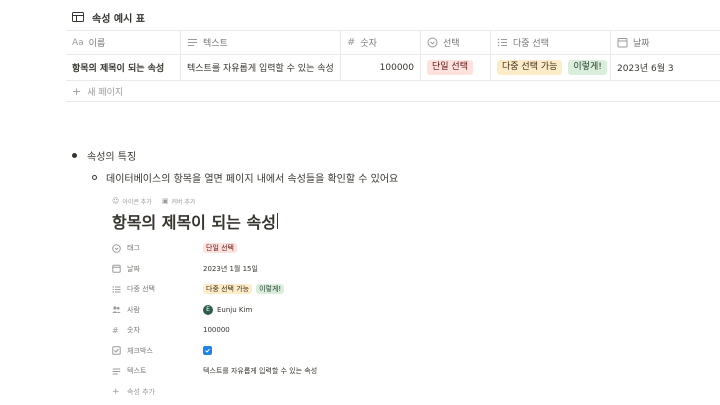 This screenshot has width=720, height=405. What do you see at coordinates (132, 201) in the screenshot?
I see `add-icon-button: ☺ 아이콘 추가` at bounding box center [132, 201].